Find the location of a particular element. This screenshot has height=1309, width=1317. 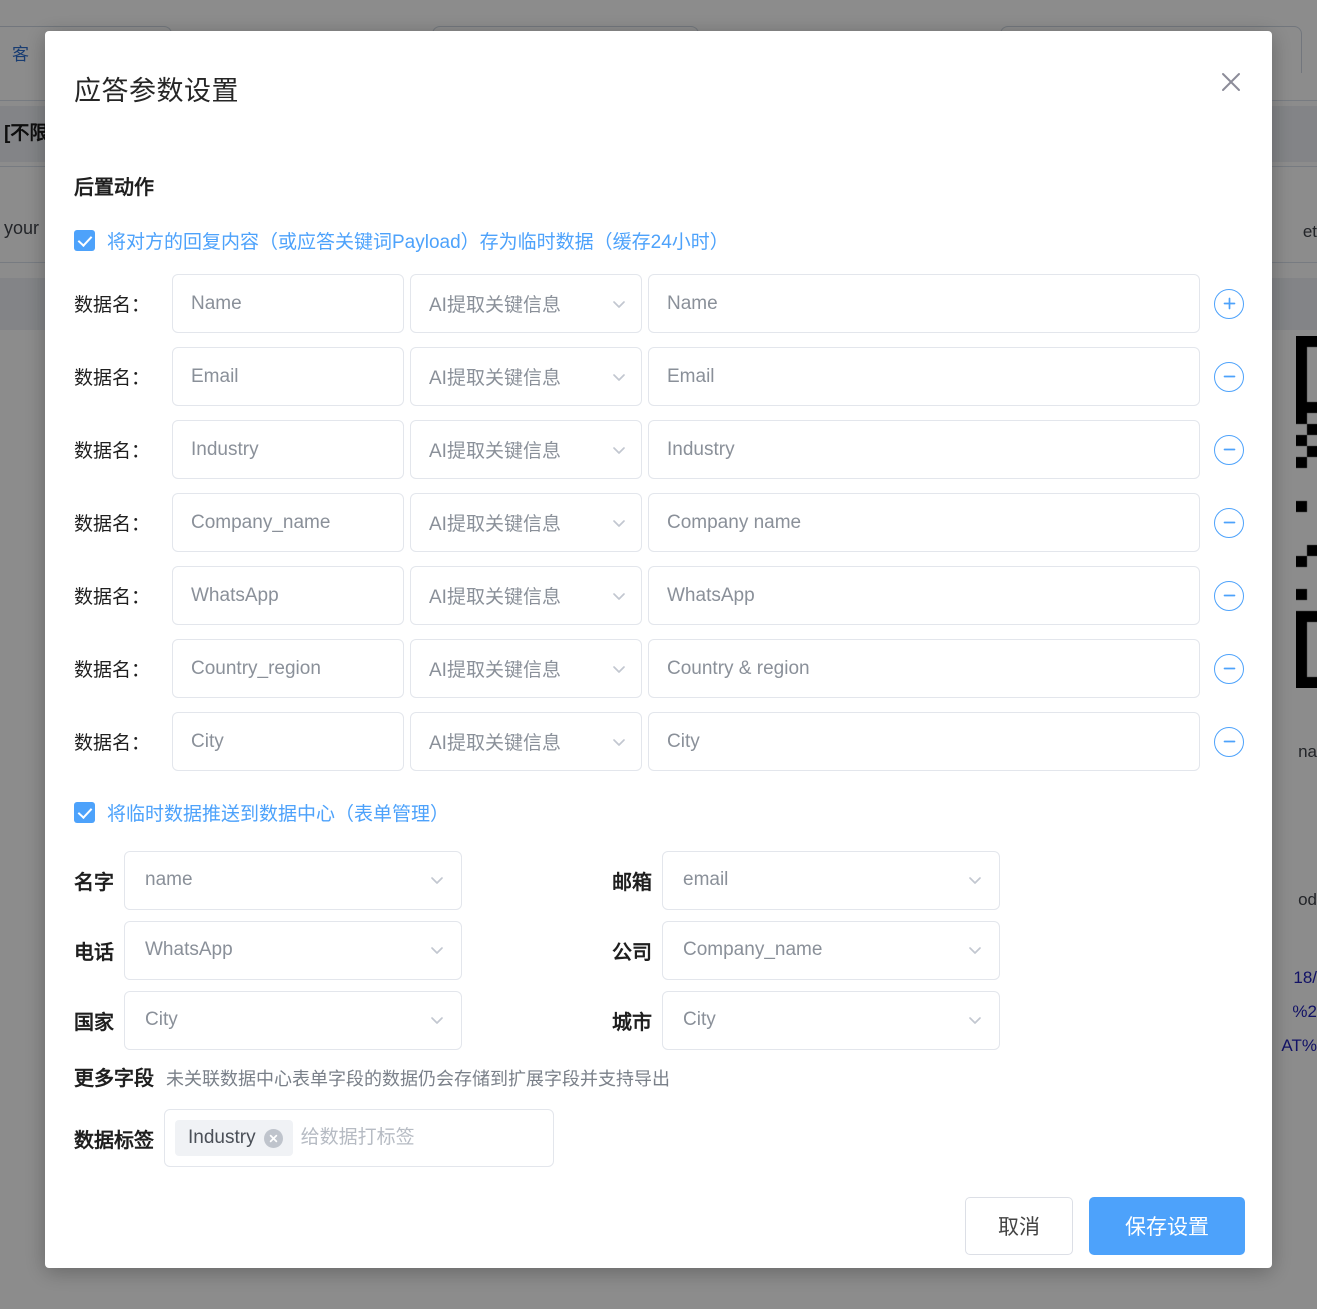

checkbox-cache-reply is located at coordinates (84, 240).